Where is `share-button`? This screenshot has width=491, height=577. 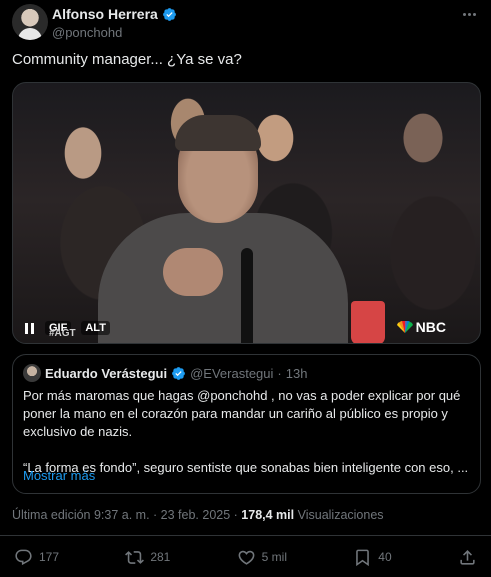
share-button is located at coordinates (467, 557).